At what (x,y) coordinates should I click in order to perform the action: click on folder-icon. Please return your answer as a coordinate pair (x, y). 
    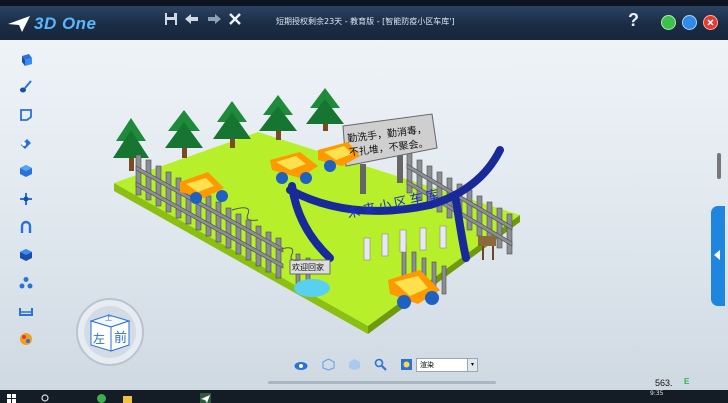
    Looking at the image, I should click on (127, 397).